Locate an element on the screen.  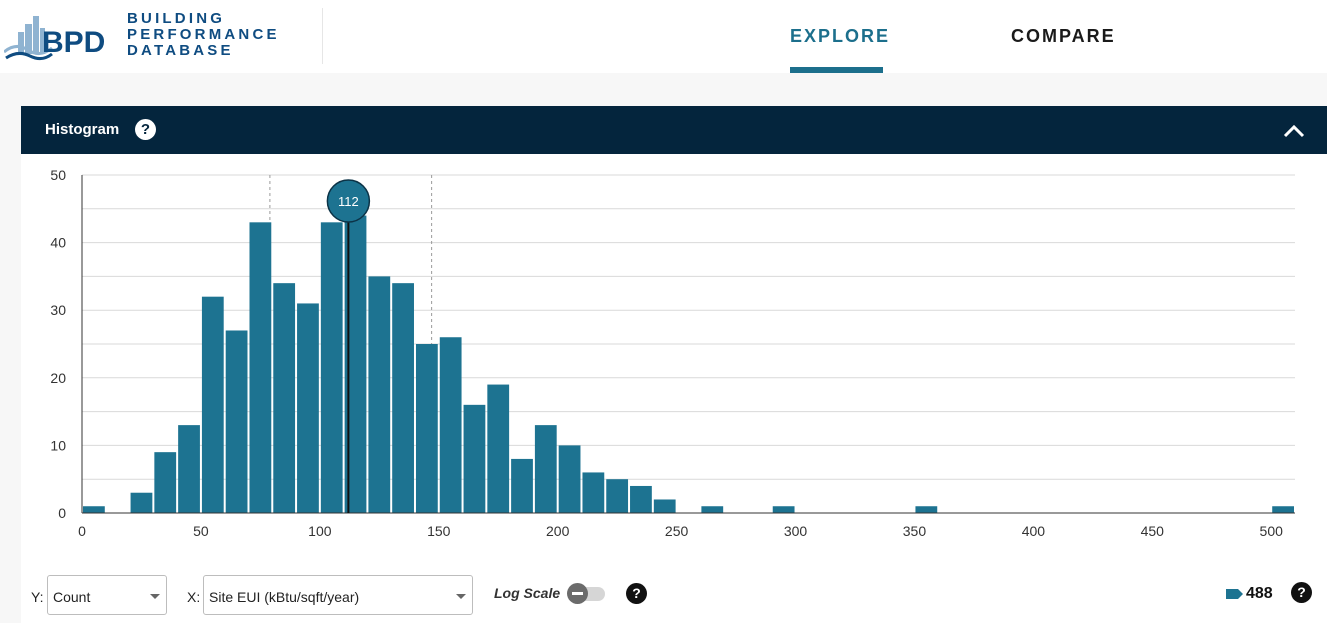
building-count: 488 is located at coordinates (1259, 593).